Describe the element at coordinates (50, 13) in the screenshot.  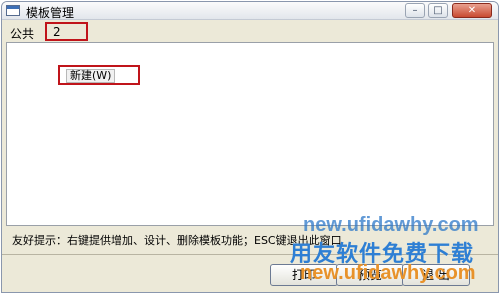
I see `window-title: 模板管理` at that location.